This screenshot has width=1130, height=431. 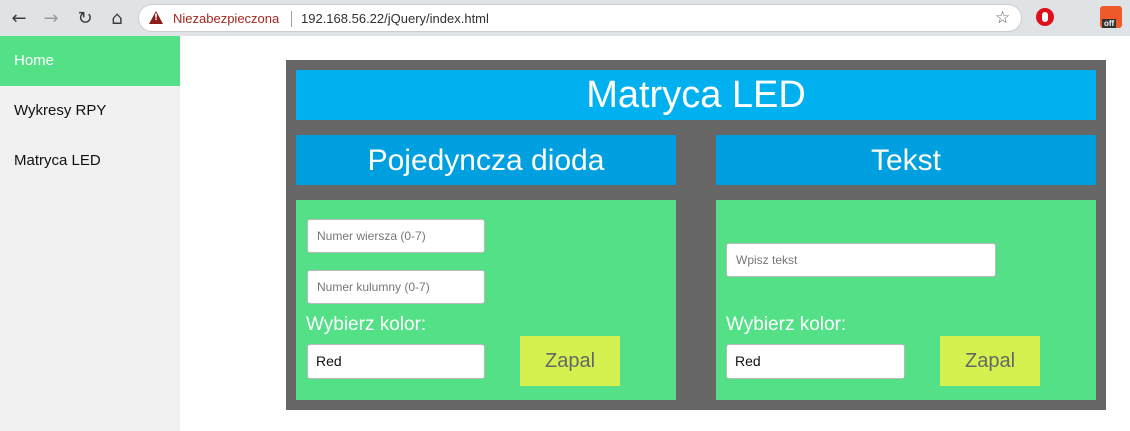 What do you see at coordinates (396, 236) in the screenshot?
I see `row-number-input: Numer wiersza (0-7)` at bounding box center [396, 236].